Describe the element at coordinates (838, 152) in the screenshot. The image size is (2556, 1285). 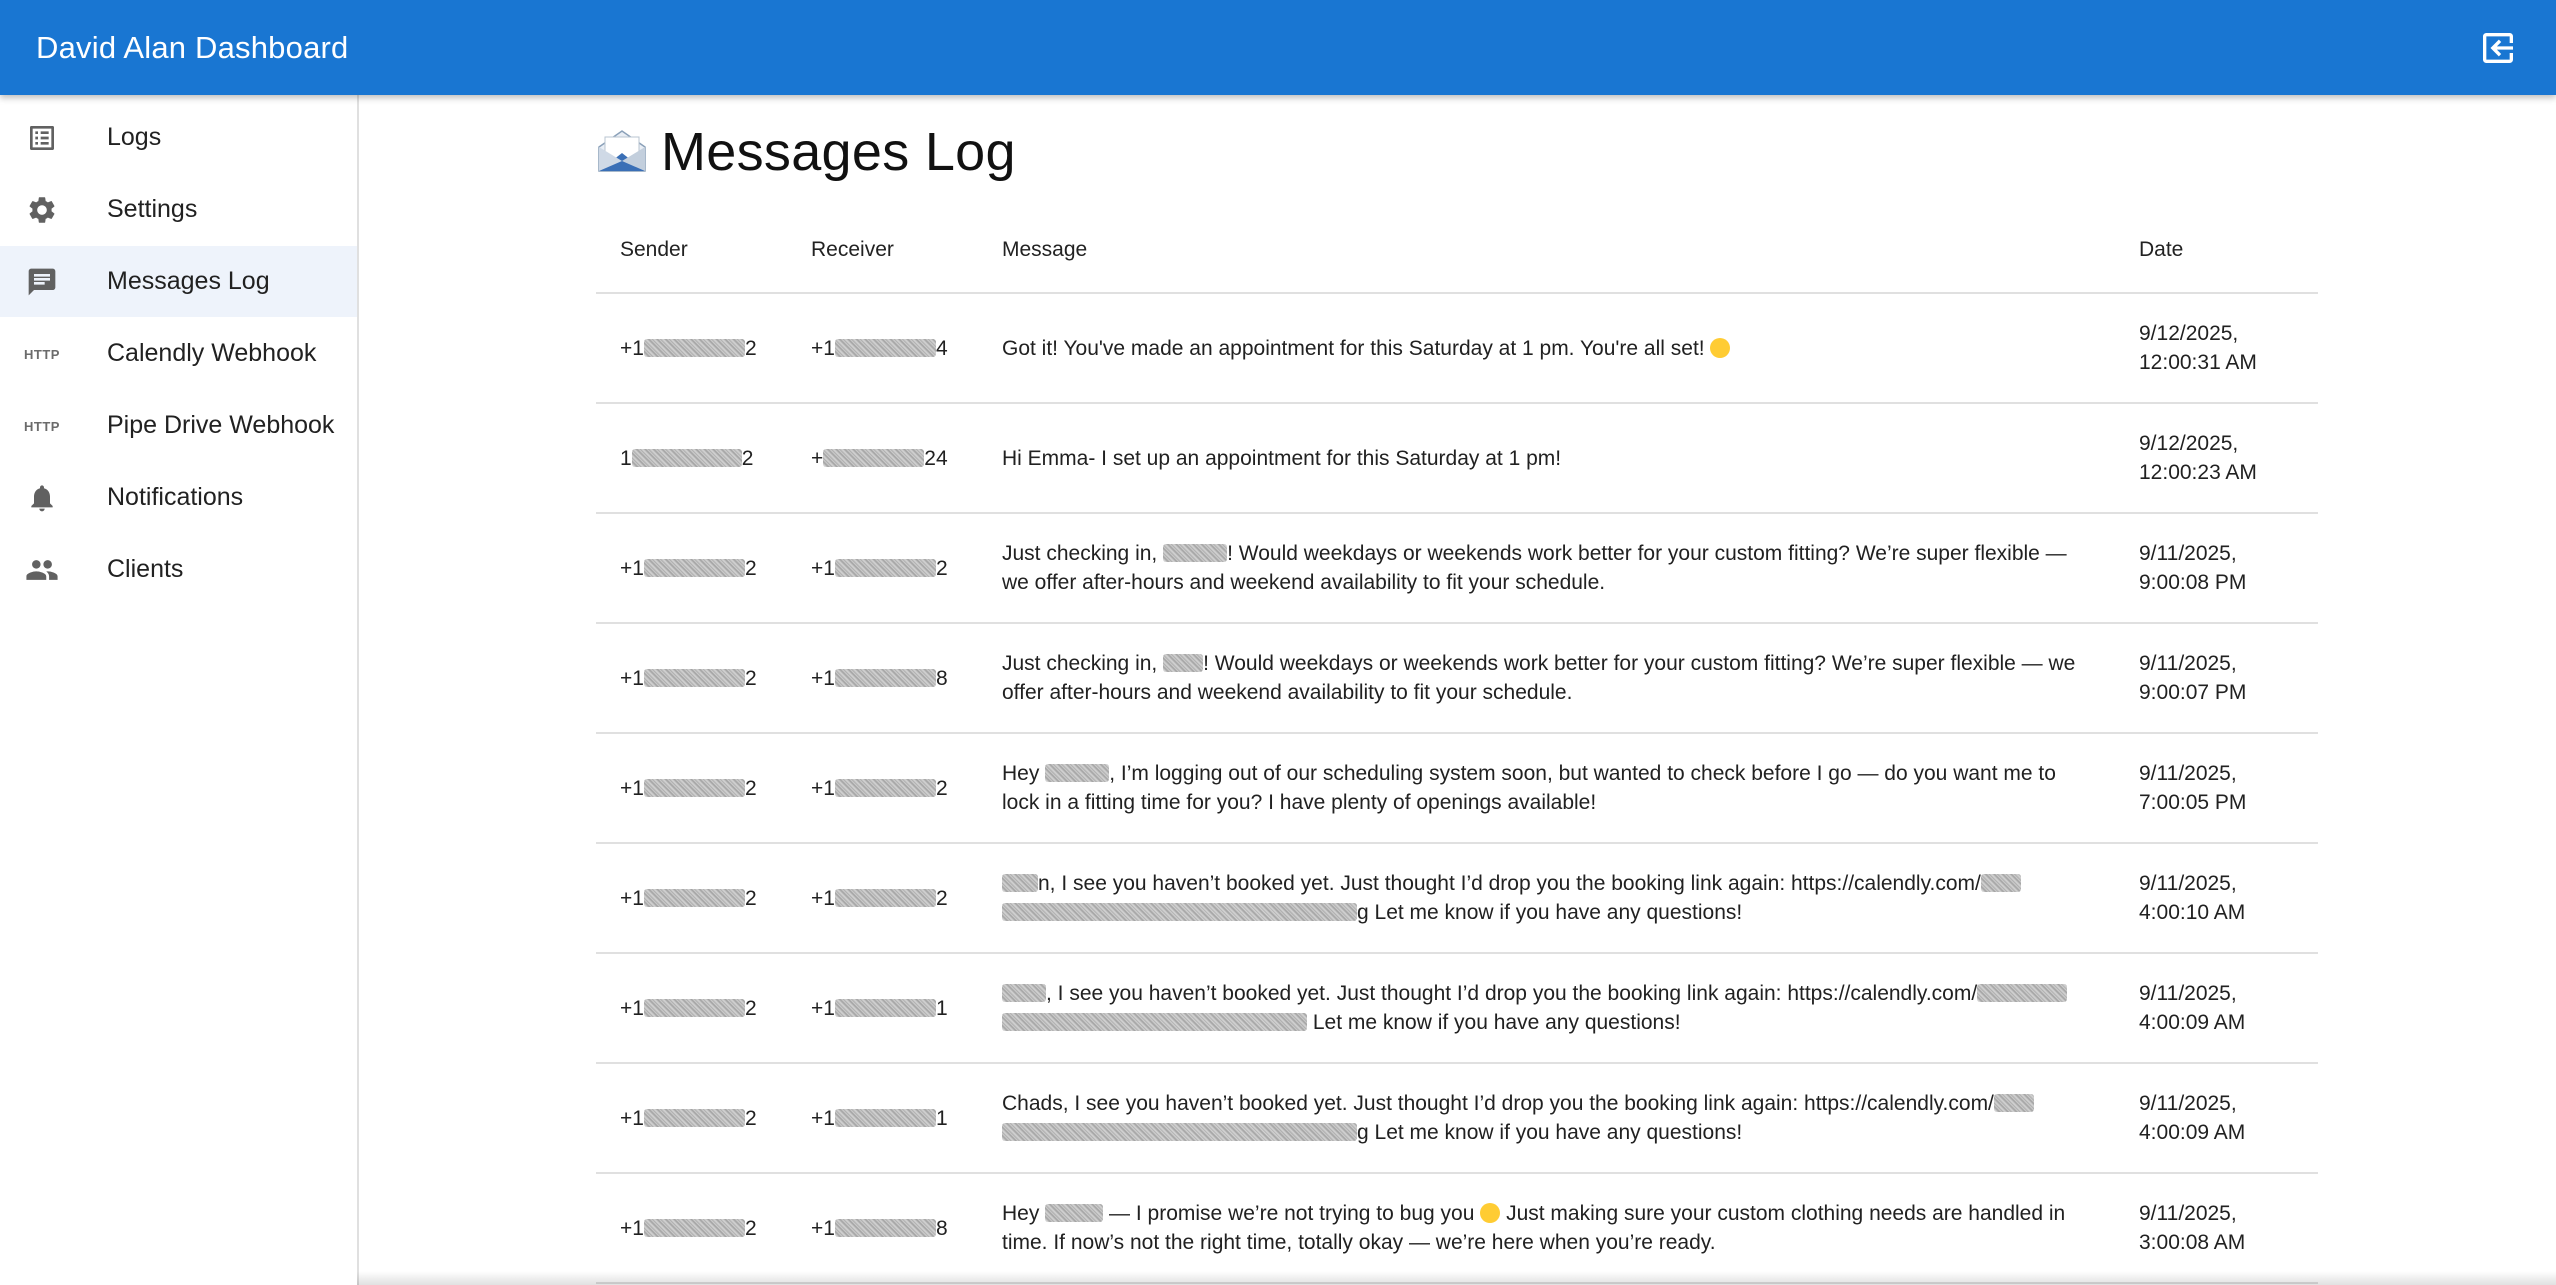
I see `page-title-text: Messages Log` at that location.